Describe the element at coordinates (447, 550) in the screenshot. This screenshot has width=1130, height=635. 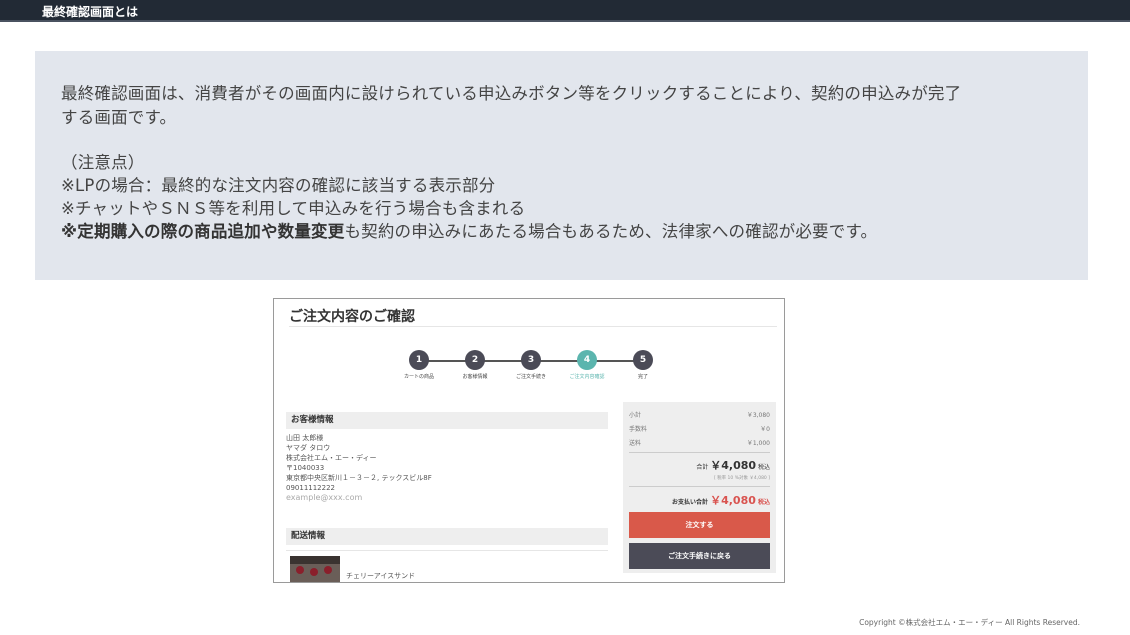
I see `shipping-divider` at that location.